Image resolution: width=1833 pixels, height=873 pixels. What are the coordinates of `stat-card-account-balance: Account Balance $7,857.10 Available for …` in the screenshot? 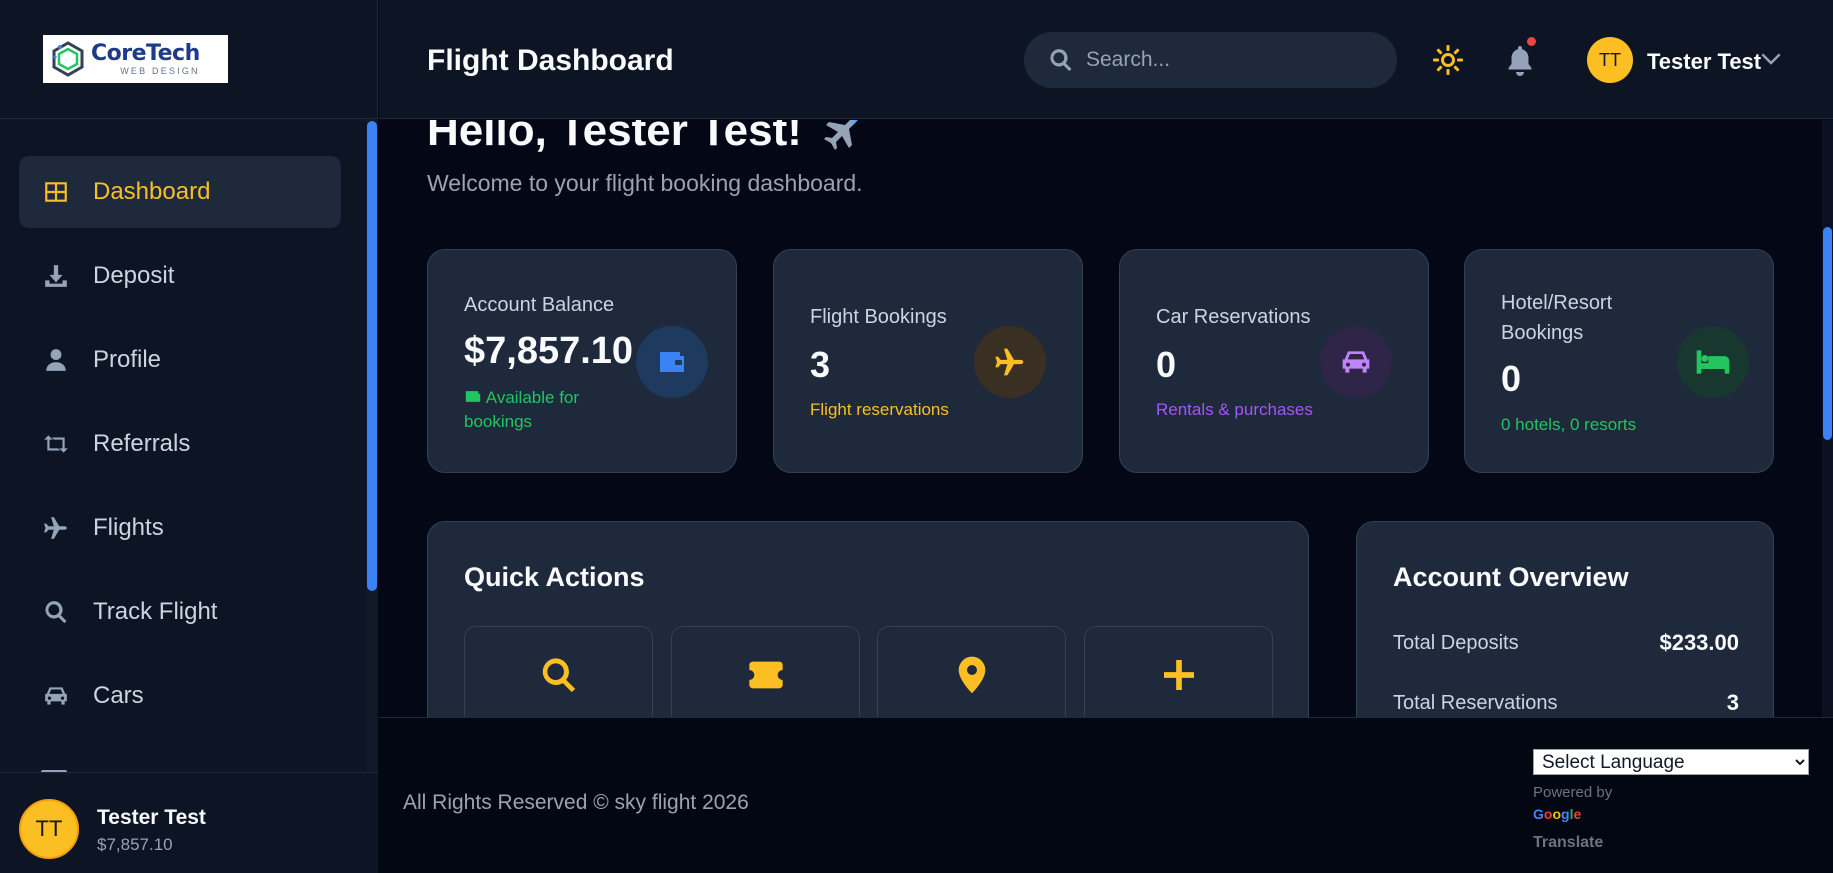 It's located at (582, 361).